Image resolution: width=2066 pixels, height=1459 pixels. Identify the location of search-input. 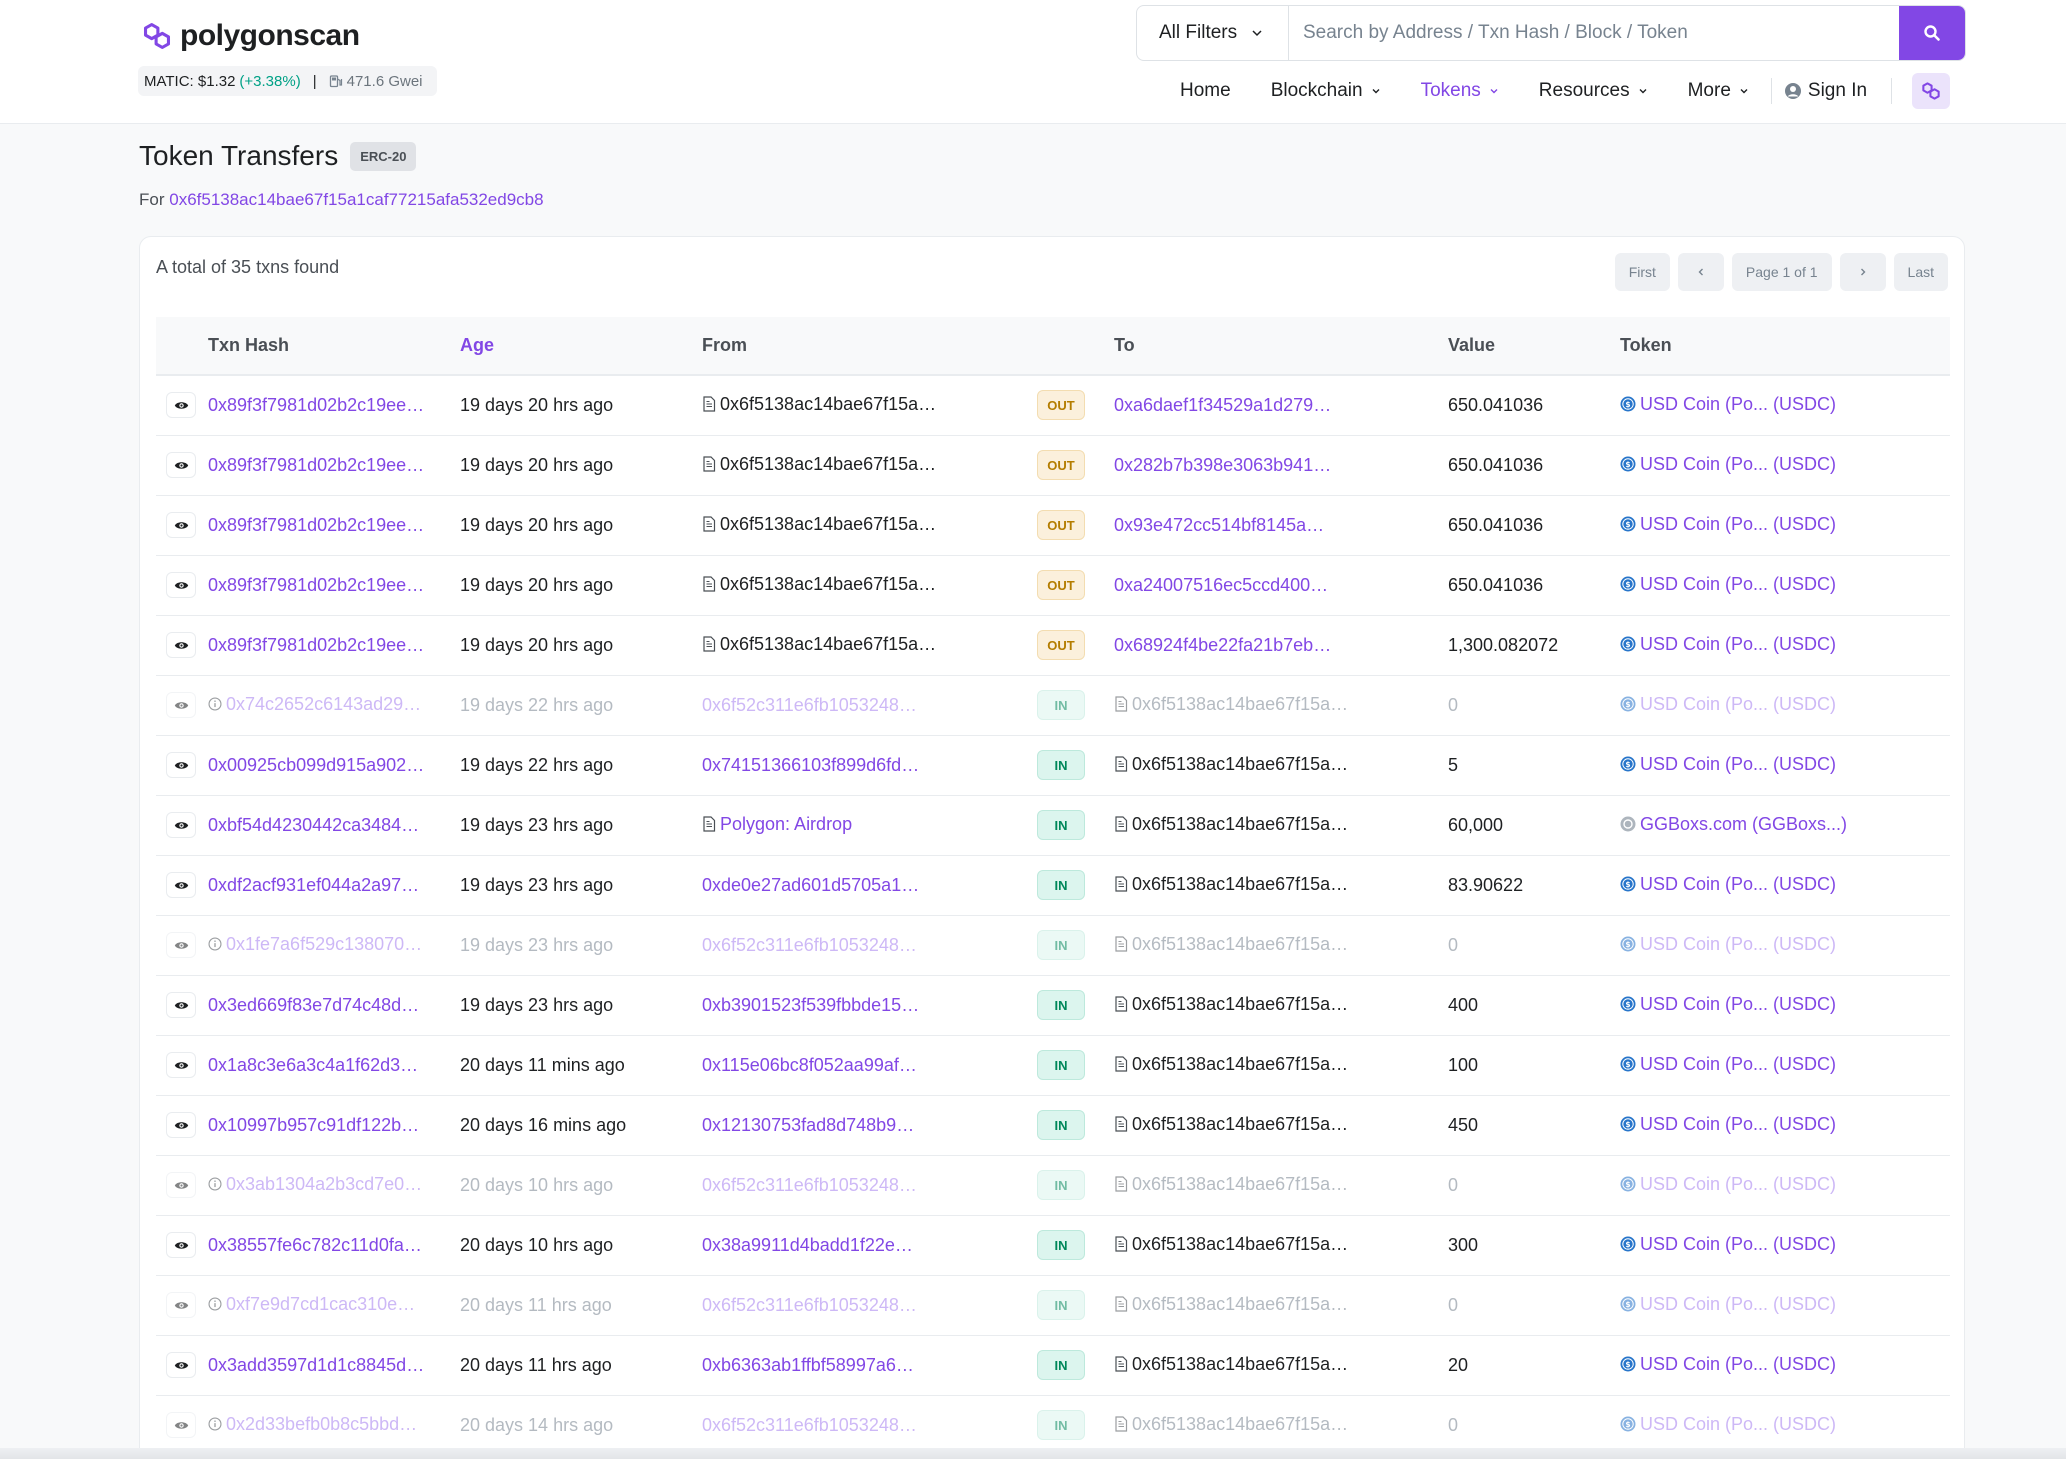
(1594, 33).